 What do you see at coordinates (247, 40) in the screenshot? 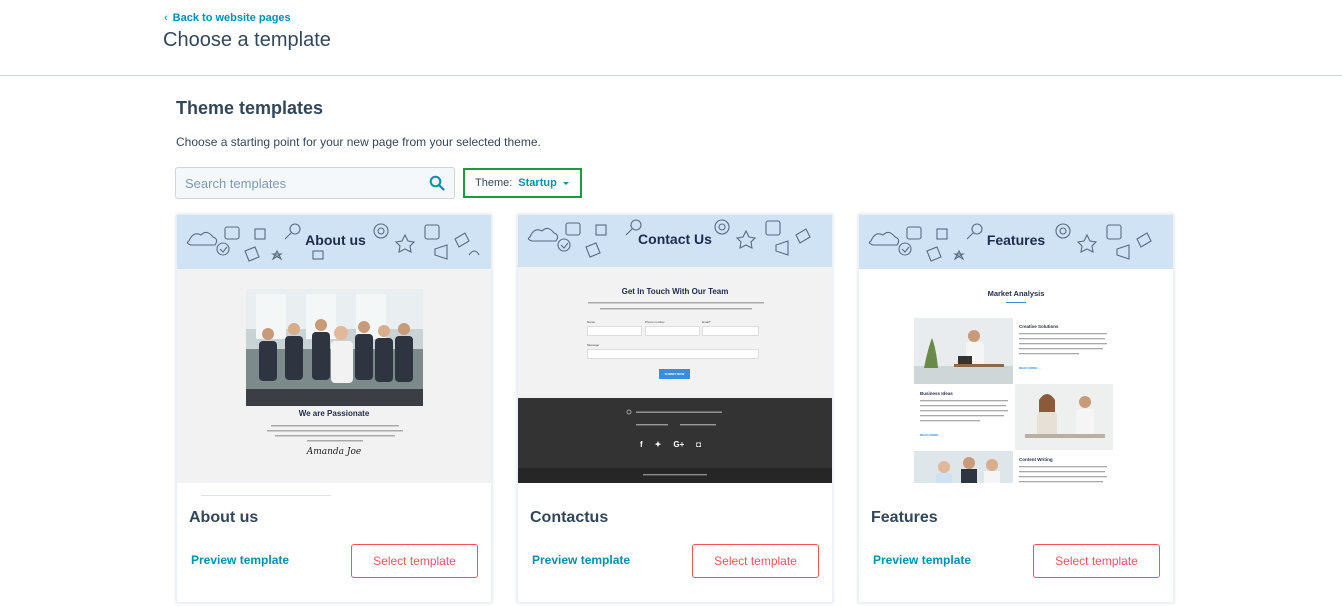
I see `page-title: Choose a template` at bounding box center [247, 40].